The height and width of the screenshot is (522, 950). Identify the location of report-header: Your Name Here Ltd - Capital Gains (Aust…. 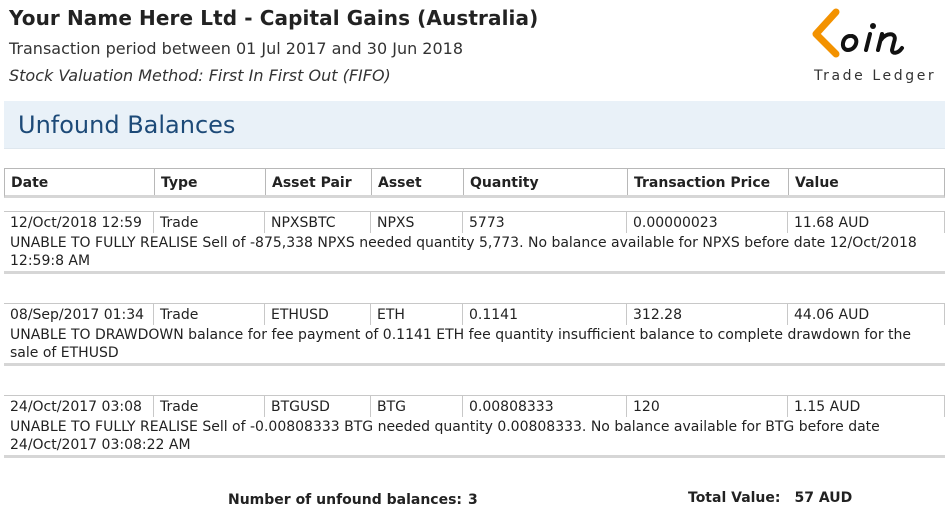
(273, 46).